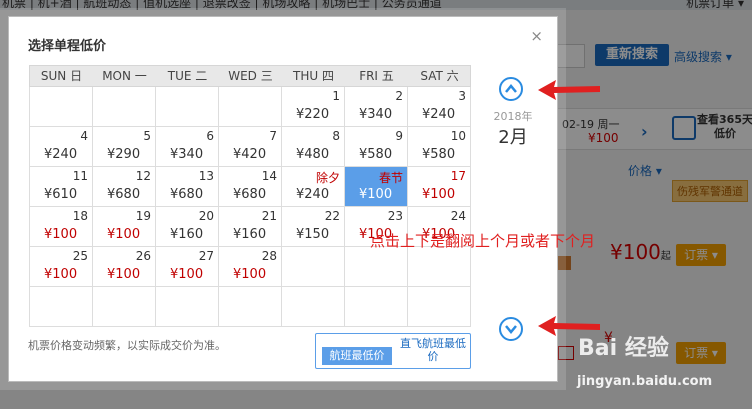  What do you see at coordinates (250, 187) in the screenshot?
I see `calendar-day-cell: 14 ¥680` at bounding box center [250, 187].